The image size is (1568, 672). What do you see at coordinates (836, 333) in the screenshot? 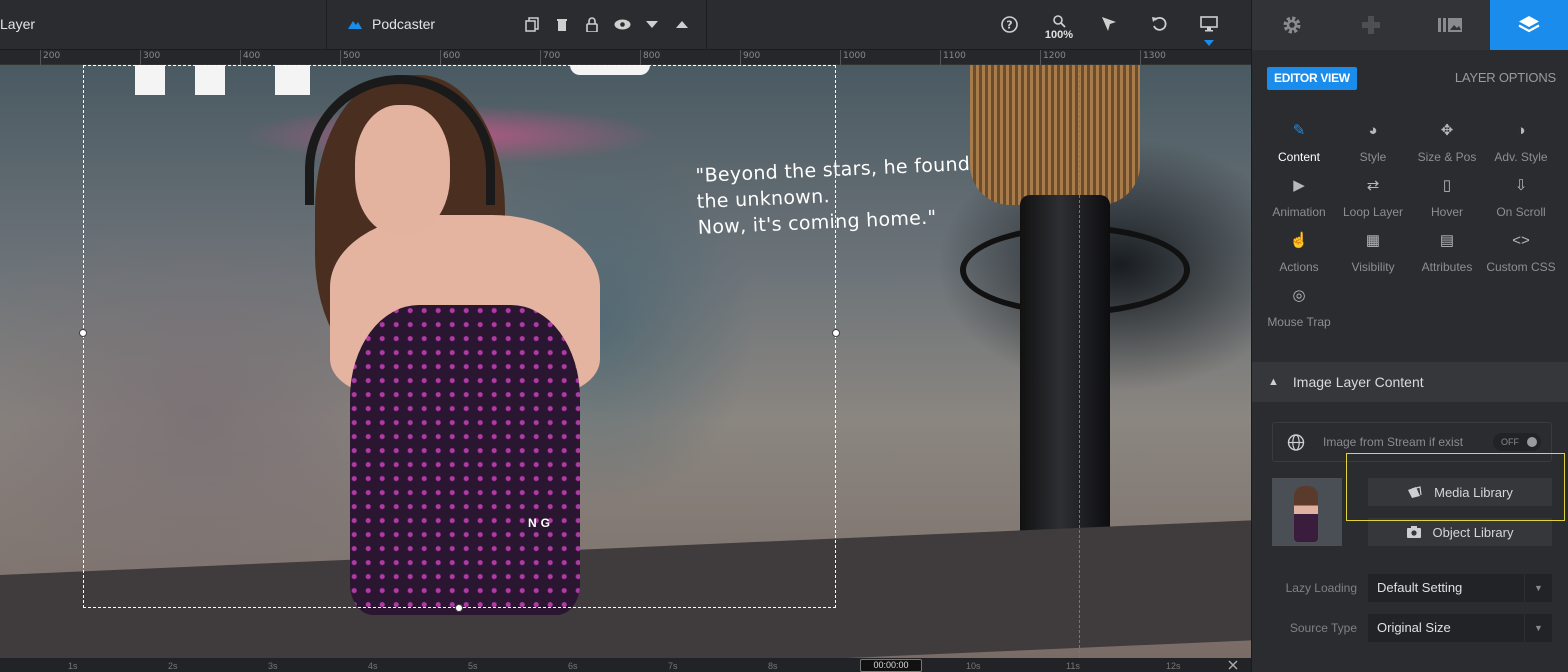
I see `resize-handle-right` at bounding box center [836, 333].